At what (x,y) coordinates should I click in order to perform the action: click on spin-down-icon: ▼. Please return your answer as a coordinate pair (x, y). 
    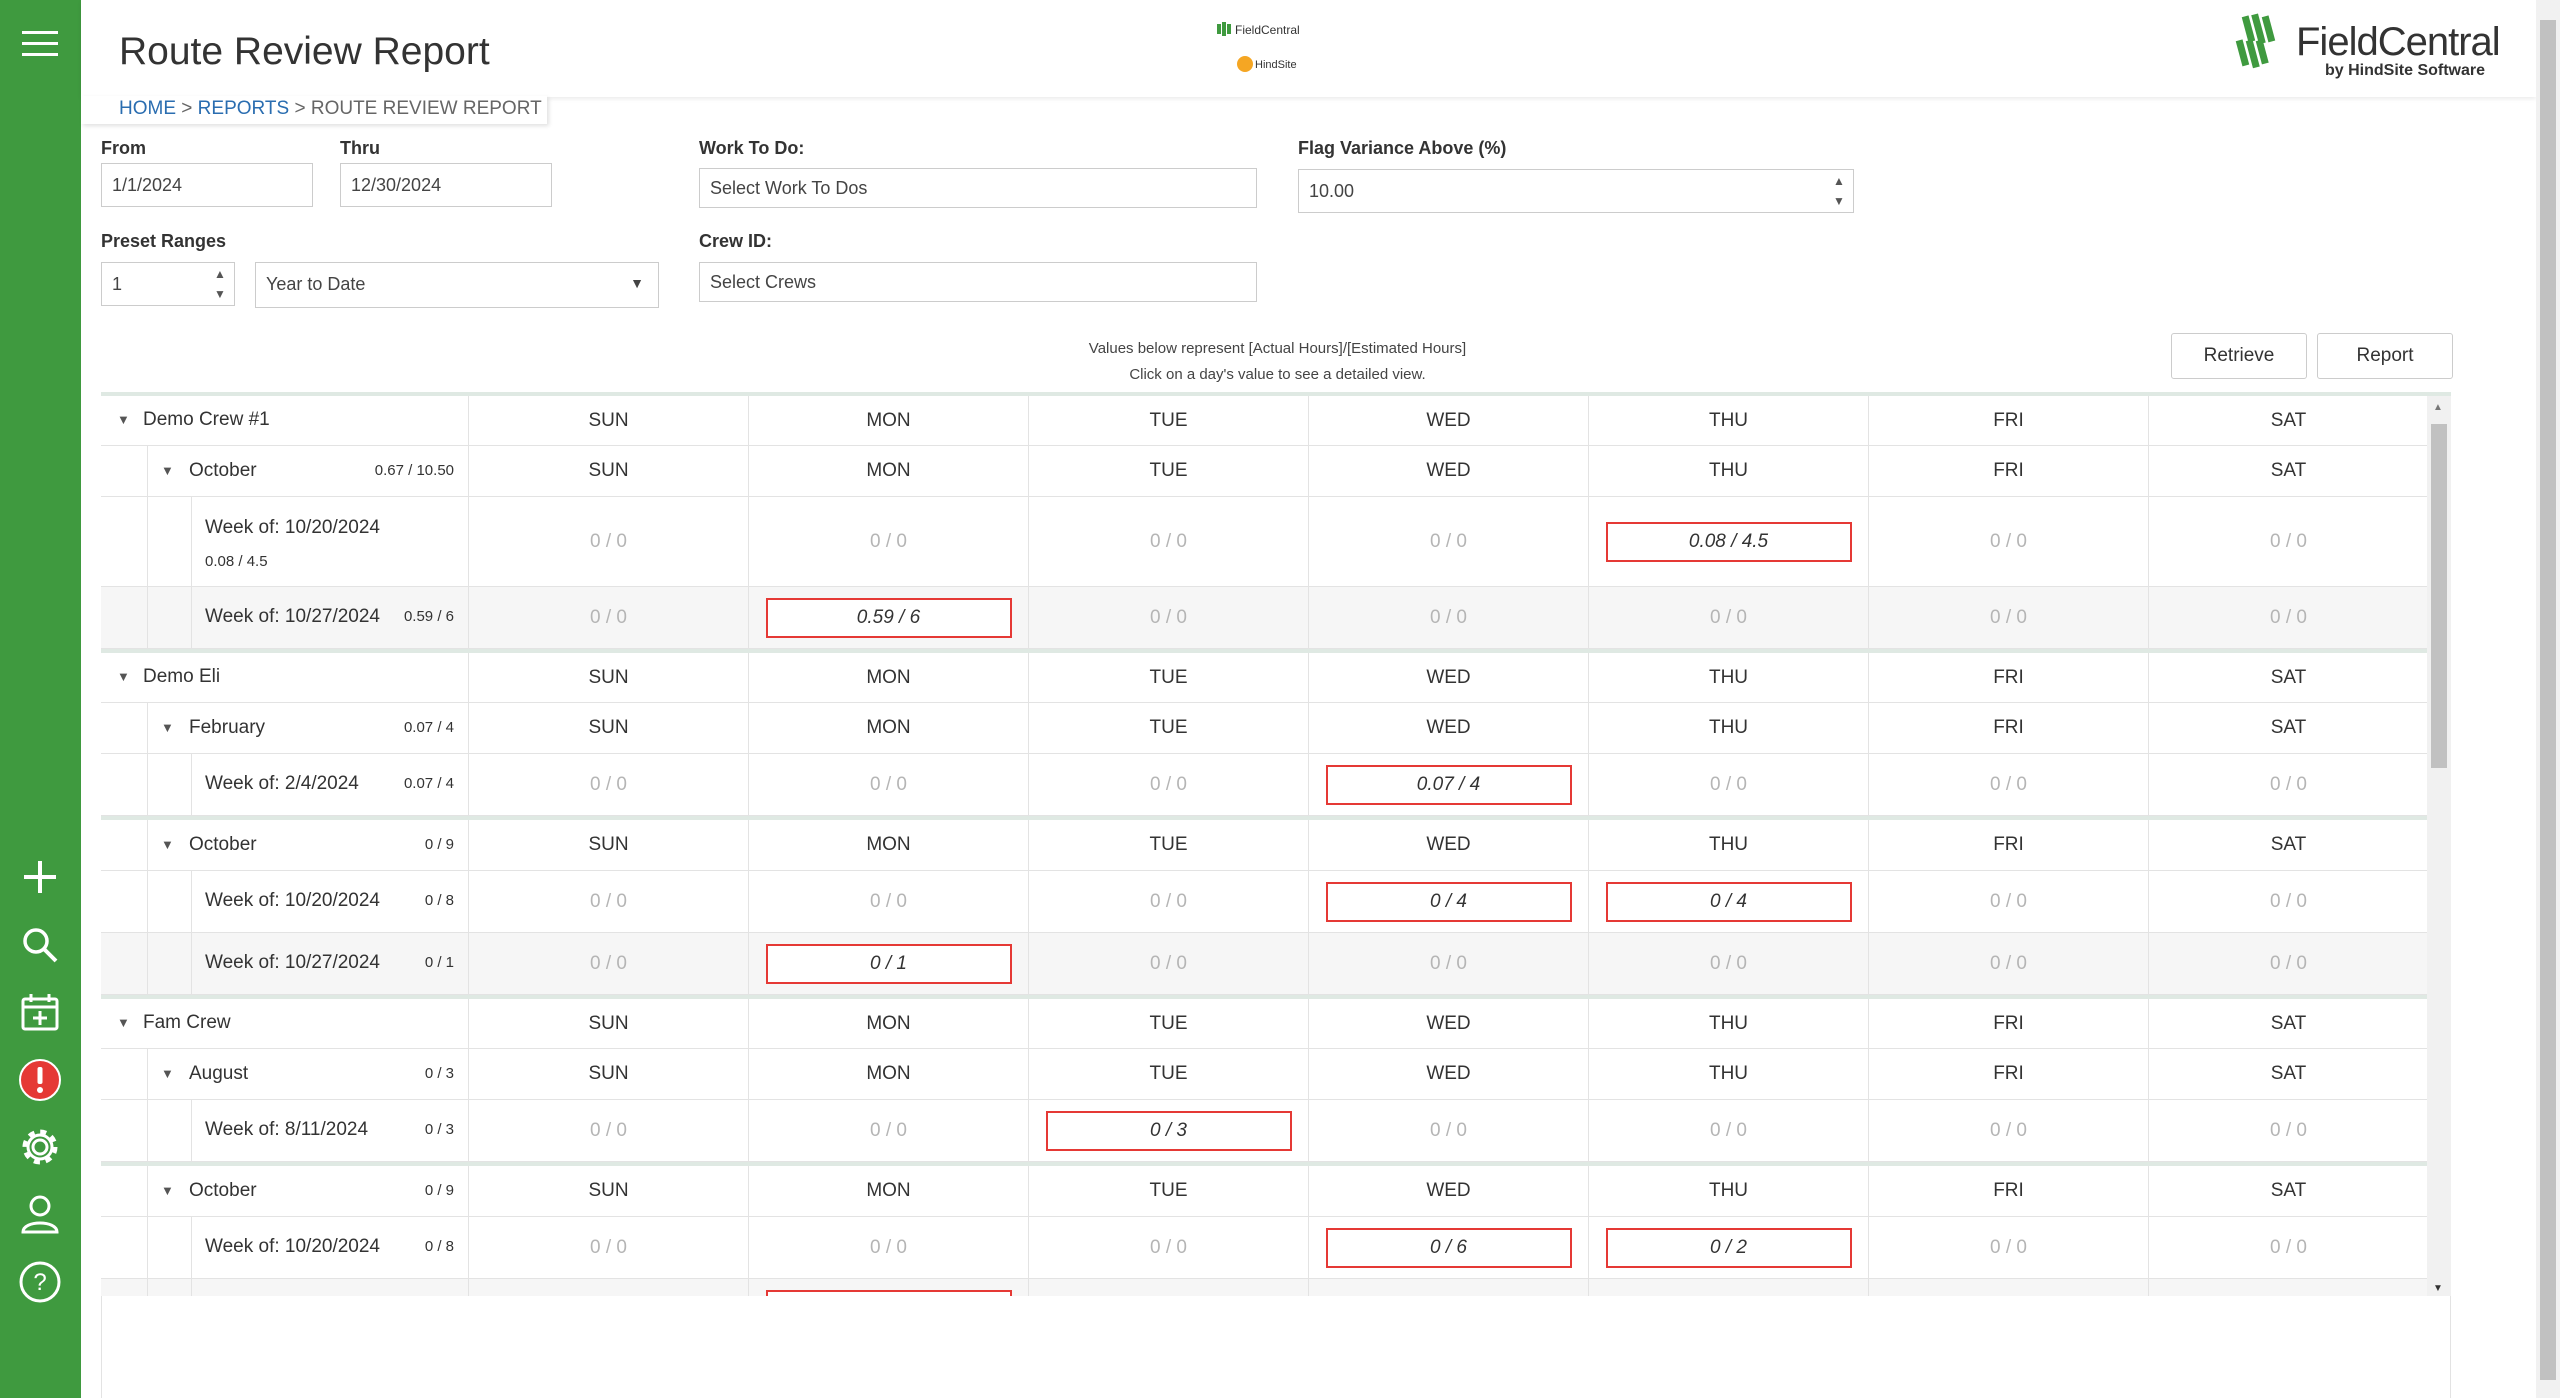
    Looking at the image, I should click on (220, 294).